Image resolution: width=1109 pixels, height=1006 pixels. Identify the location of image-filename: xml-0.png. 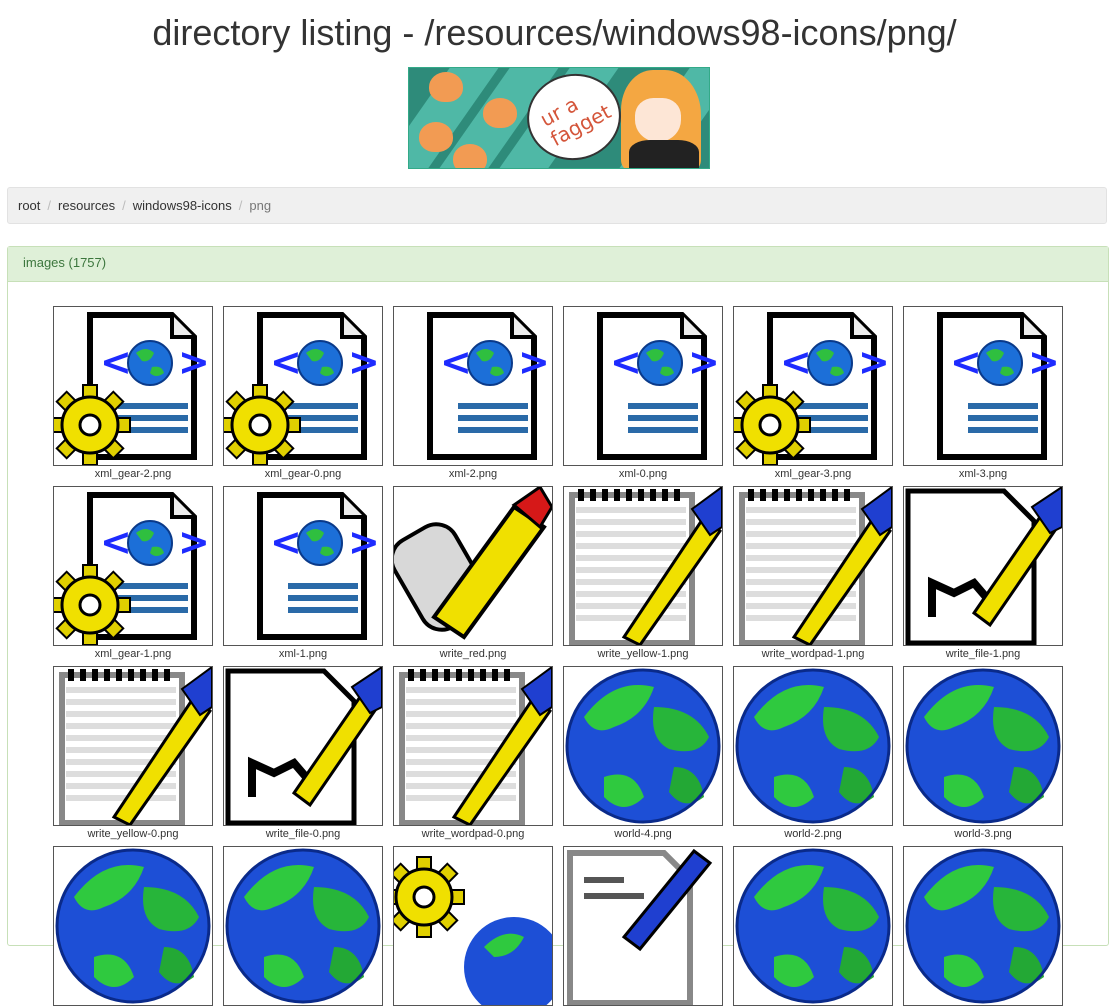
(643, 474).